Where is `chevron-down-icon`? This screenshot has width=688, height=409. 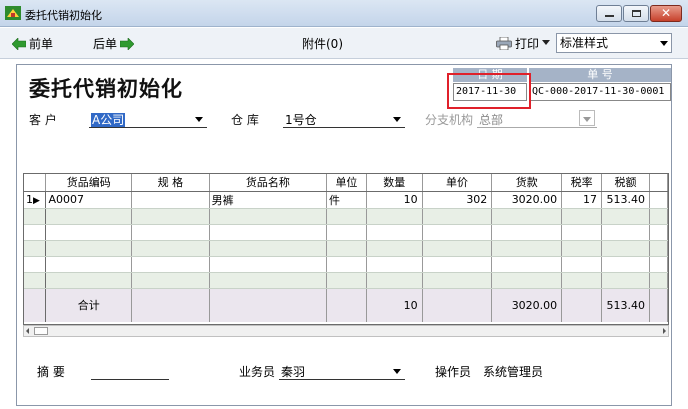
chevron-down-icon is located at coordinates (664, 43).